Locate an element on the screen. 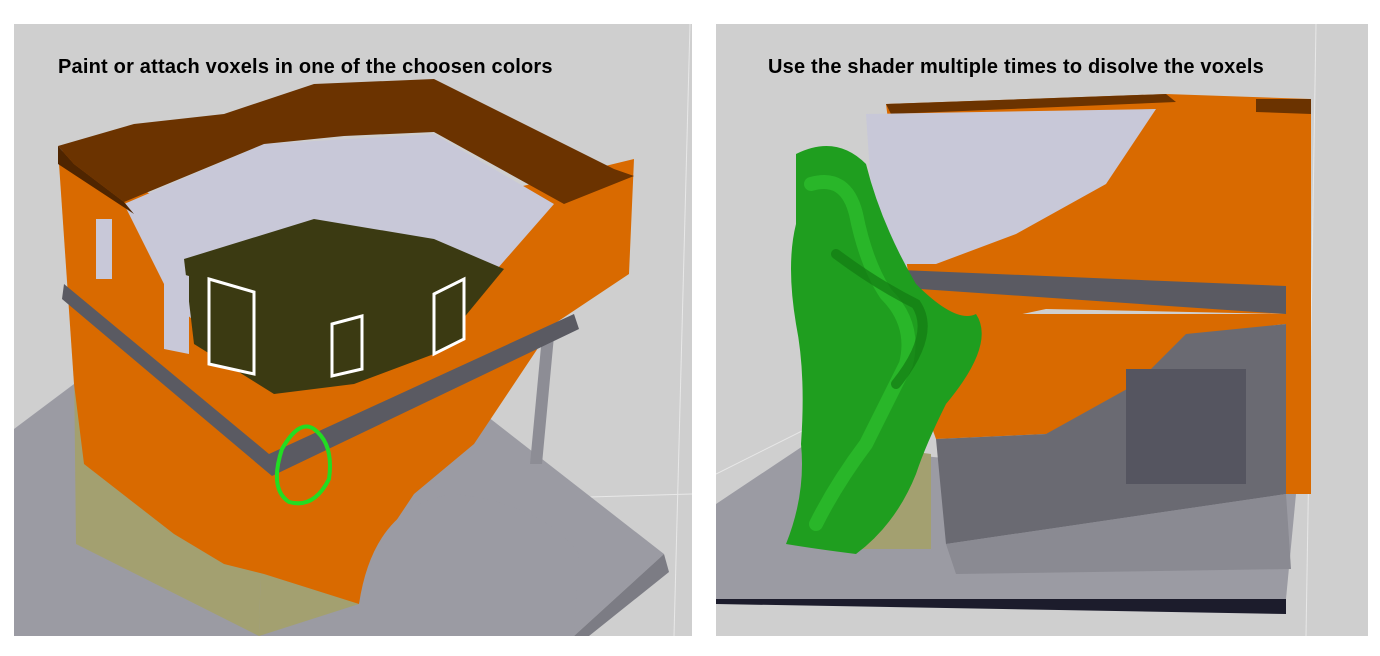 This screenshot has height=656, width=1380. support-column is located at coordinates (542, 400).